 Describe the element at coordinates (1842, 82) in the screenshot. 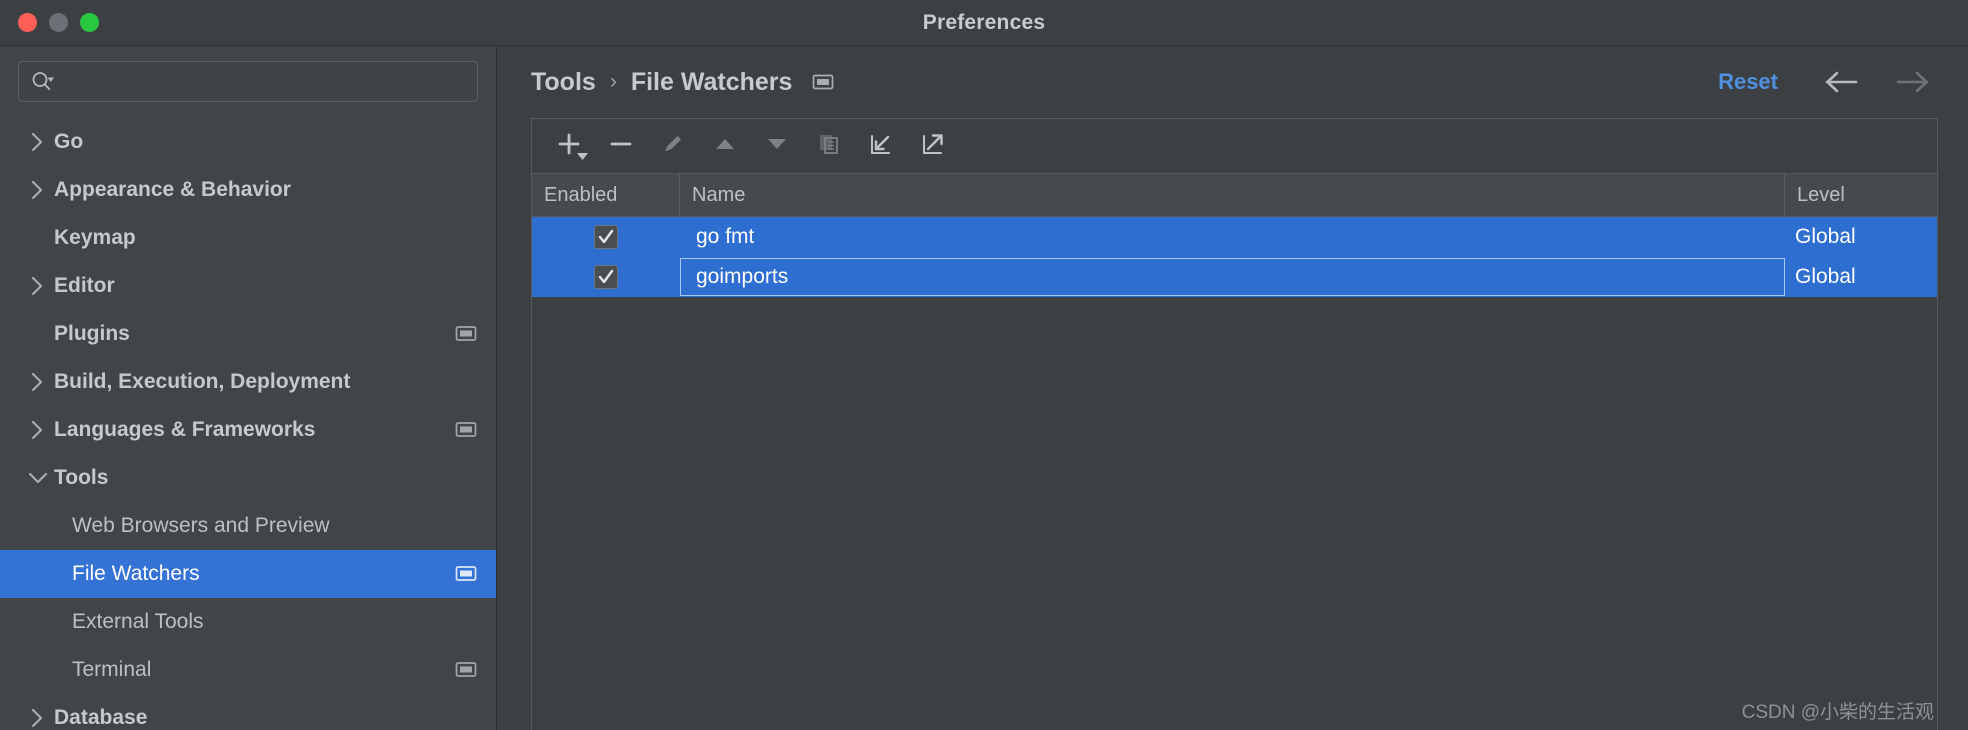

I see `arrow-left-icon` at that location.